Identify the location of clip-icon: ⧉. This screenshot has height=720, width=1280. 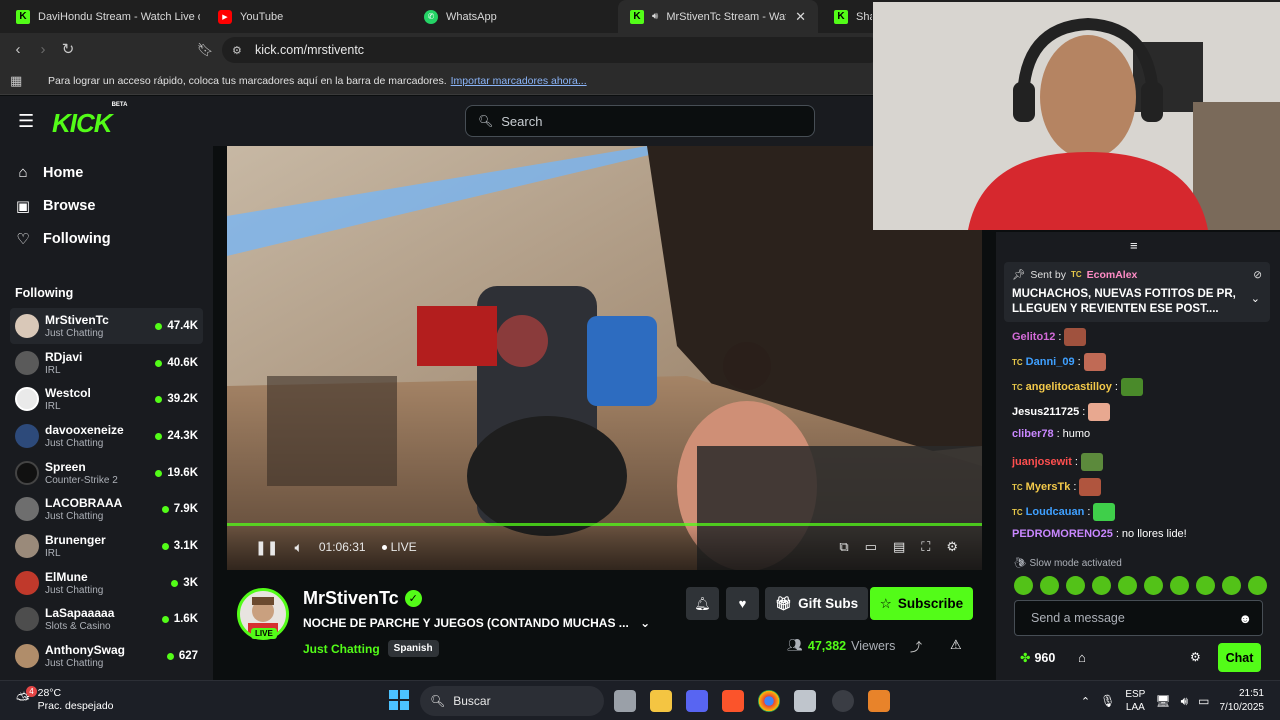
(843, 547).